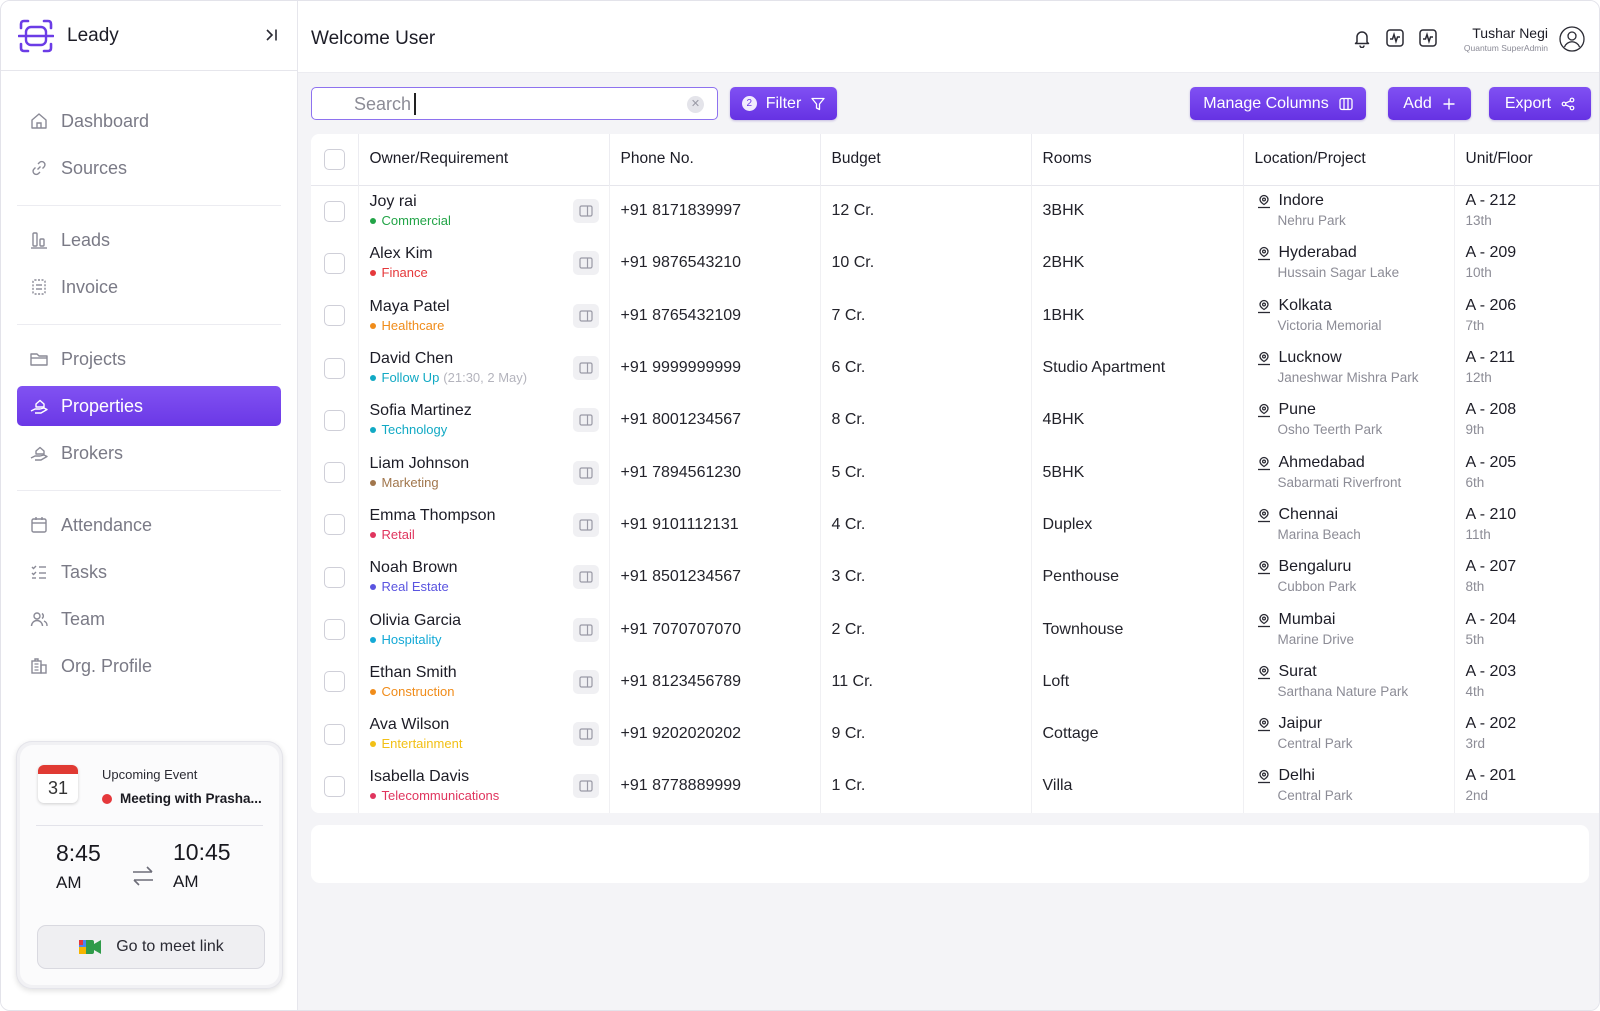  What do you see at coordinates (1137, 420) in the screenshot?
I see `rooms-cell: 4BHK` at bounding box center [1137, 420].